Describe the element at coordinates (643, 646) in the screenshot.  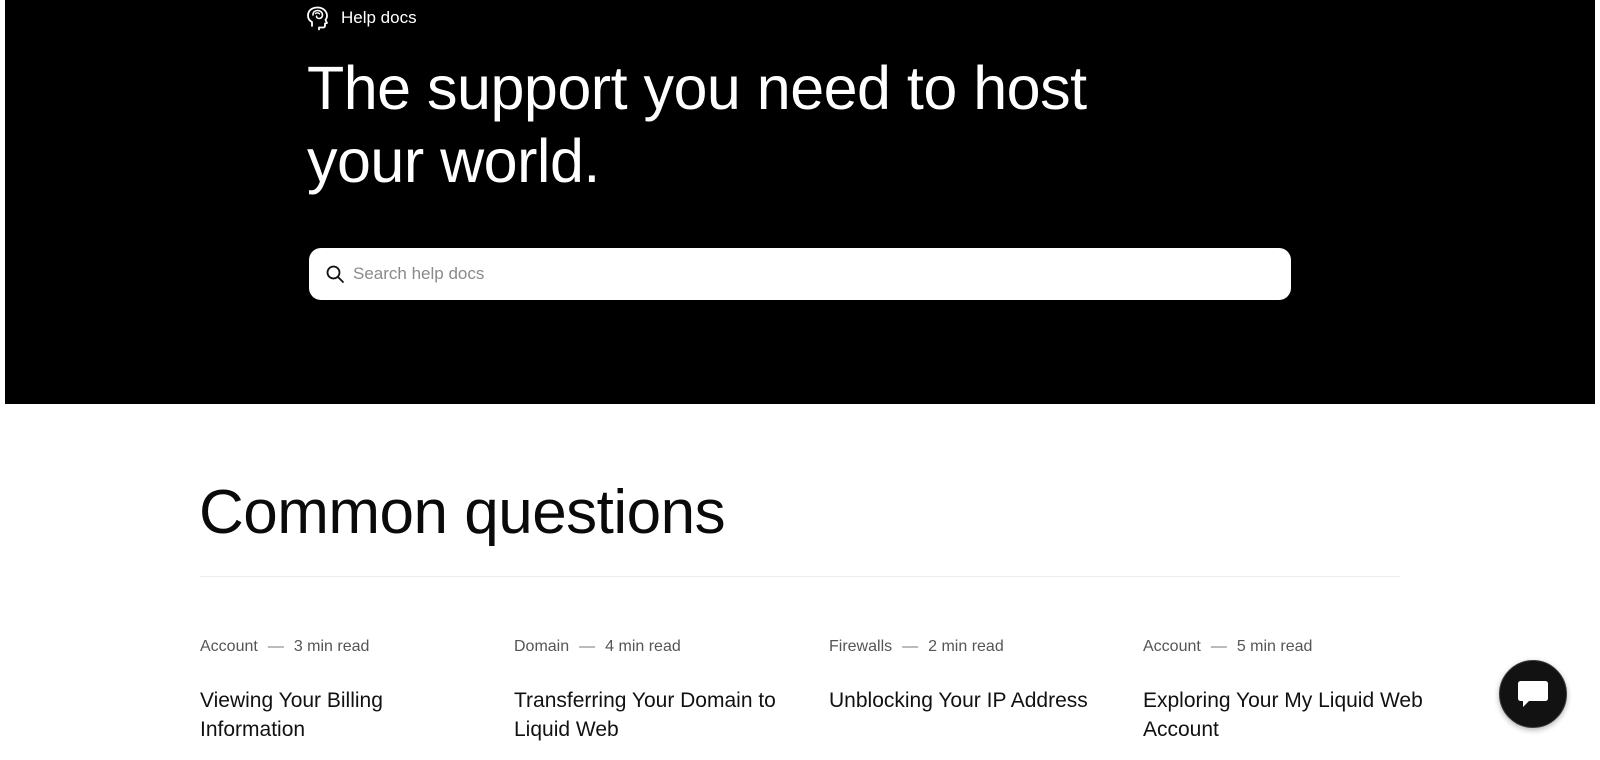
I see `card-read-time: 4 min read` at that location.